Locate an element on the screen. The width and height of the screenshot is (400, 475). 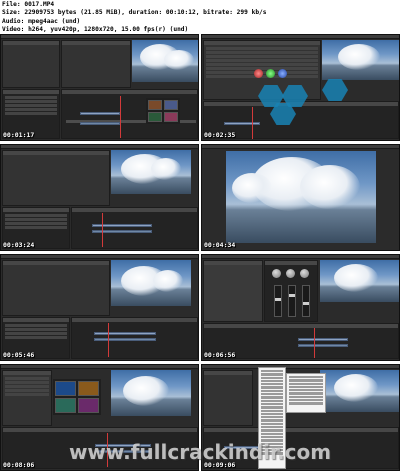
video-frame-1: 00:01:17 is located at coordinates (99, 87).